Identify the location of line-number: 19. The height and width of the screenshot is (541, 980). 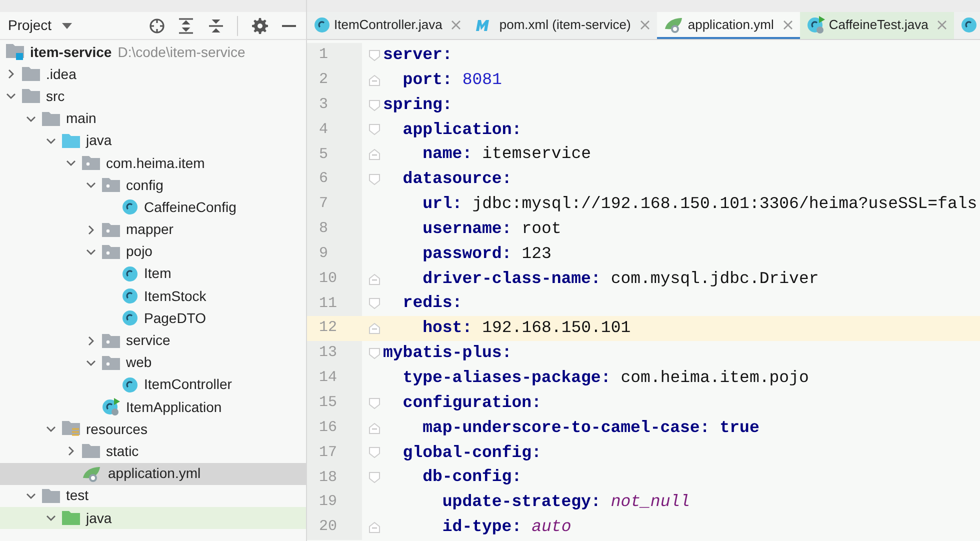
(328, 502).